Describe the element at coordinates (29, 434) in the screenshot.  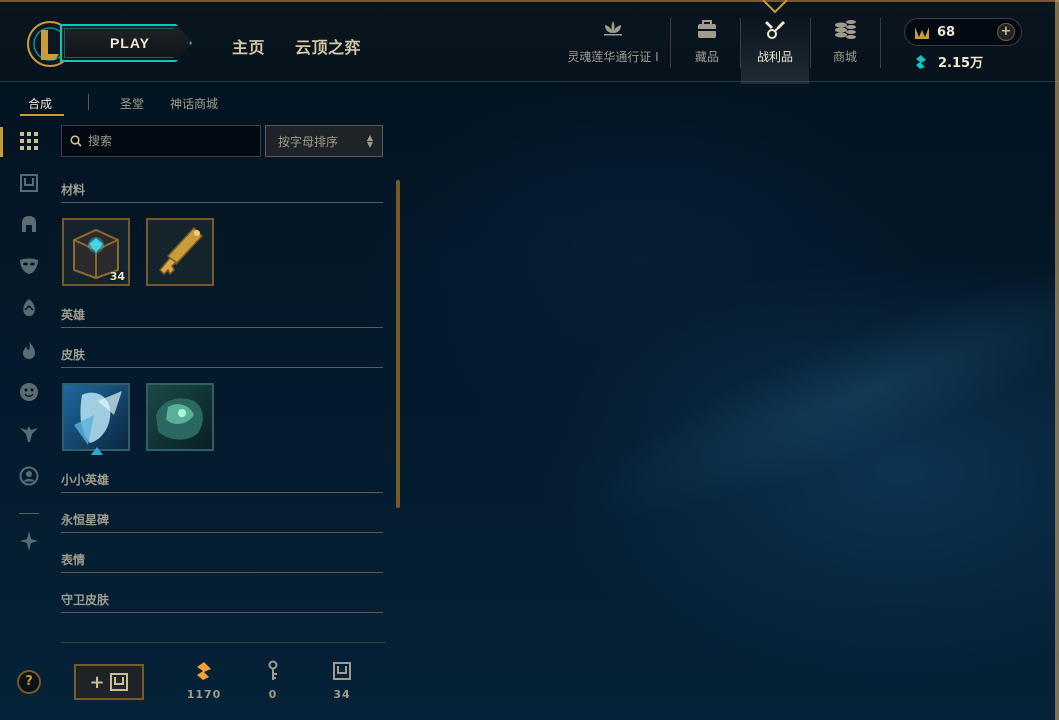
I see `ward-skin-icon` at that location.